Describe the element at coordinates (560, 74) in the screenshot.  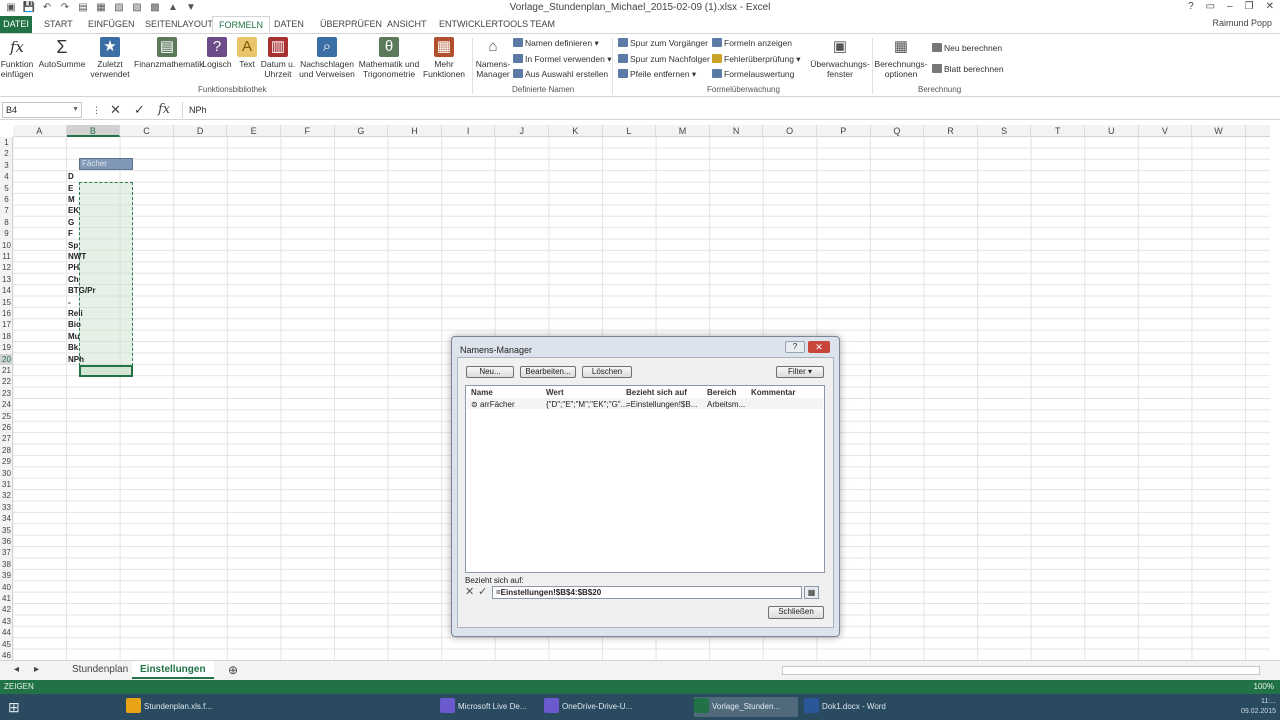
I see `create-from-selection-button: Aus Auswahl erstellen` at that location.